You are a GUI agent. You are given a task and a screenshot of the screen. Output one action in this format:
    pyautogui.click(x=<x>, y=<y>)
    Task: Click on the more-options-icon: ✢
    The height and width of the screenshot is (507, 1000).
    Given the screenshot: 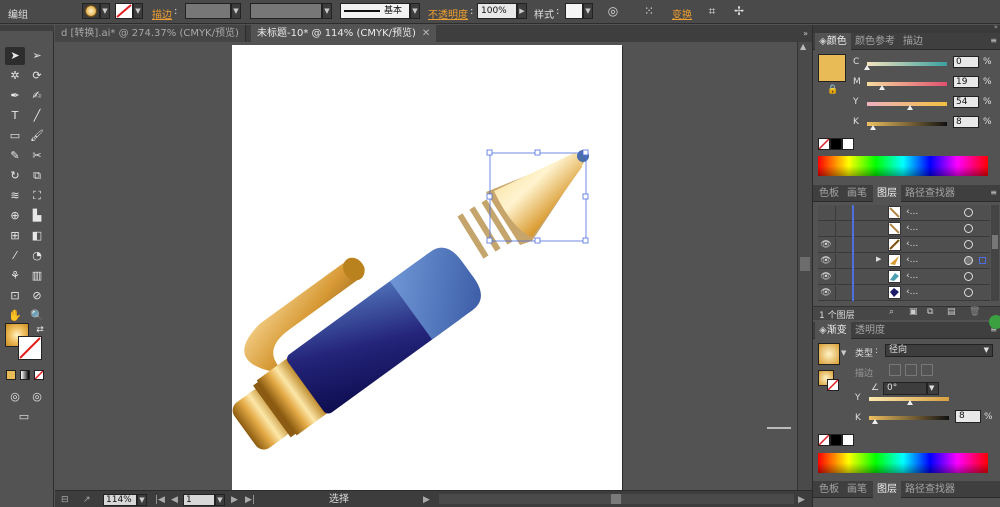 What is the action you would take?
    pyautogui.click(x=739, y=11)
    